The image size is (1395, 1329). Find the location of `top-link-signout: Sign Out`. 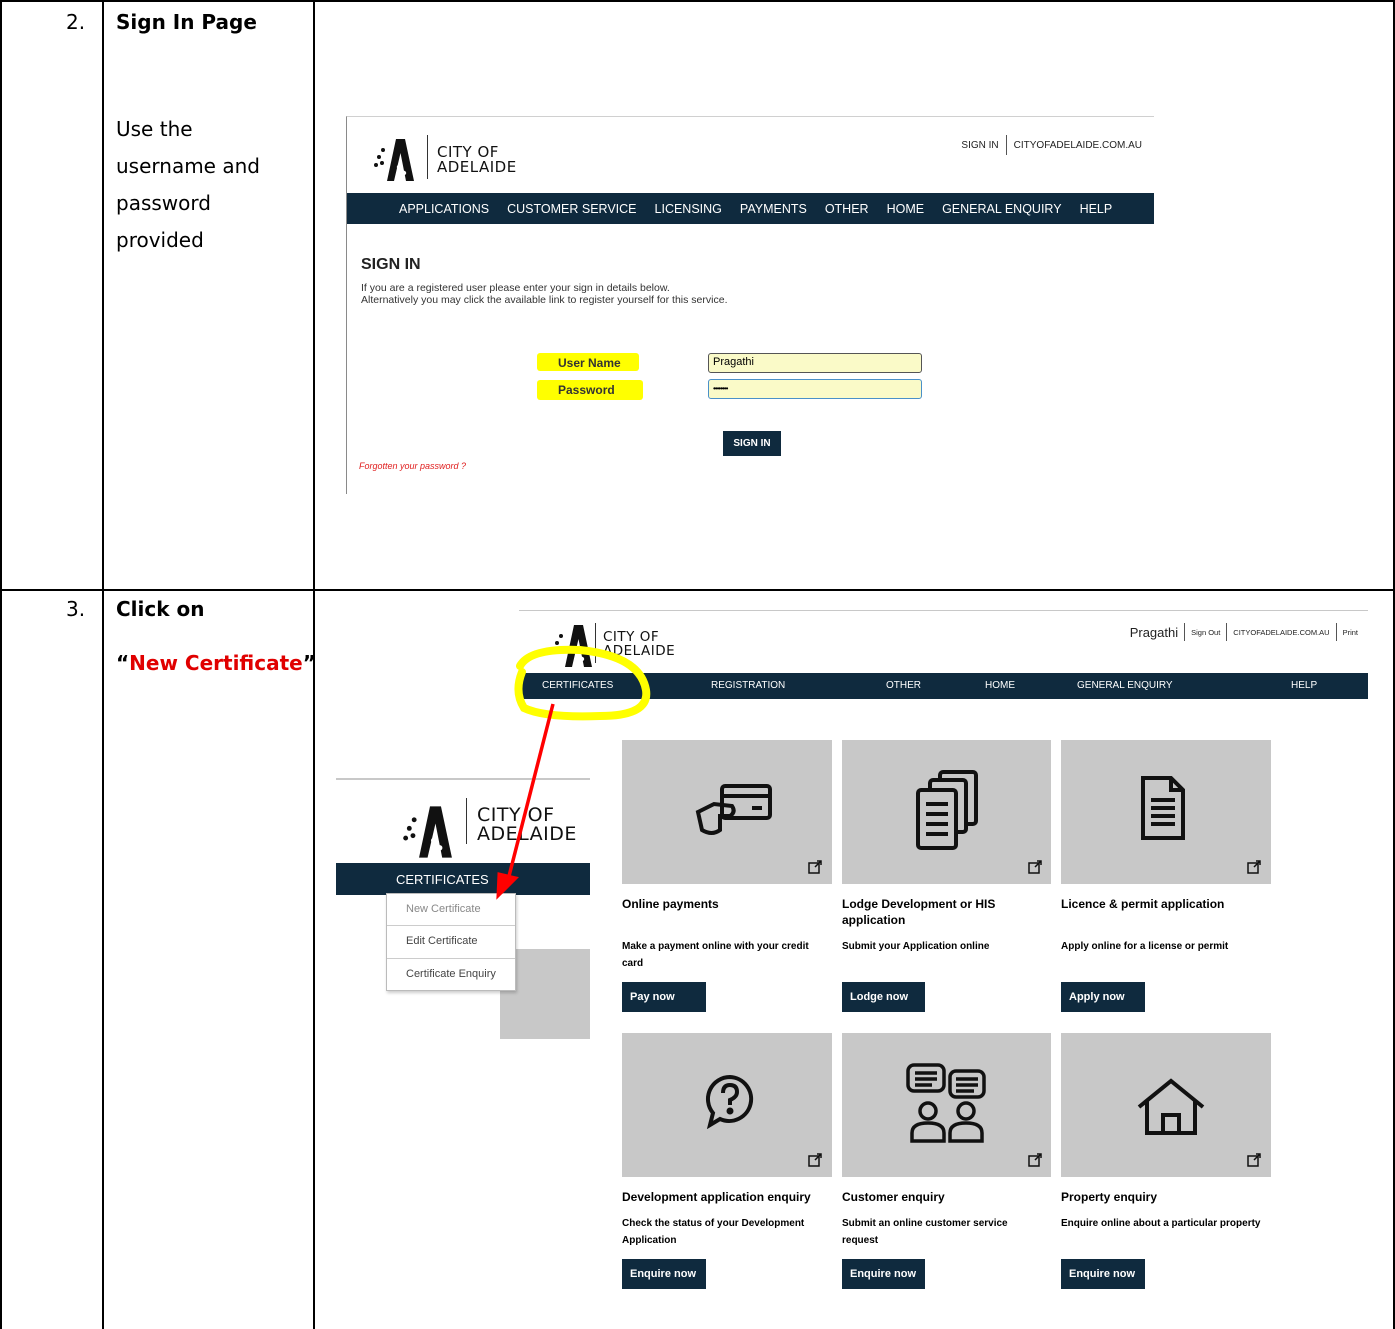

top-link-signout: Sign Out is located at coordinates (1205, 632).